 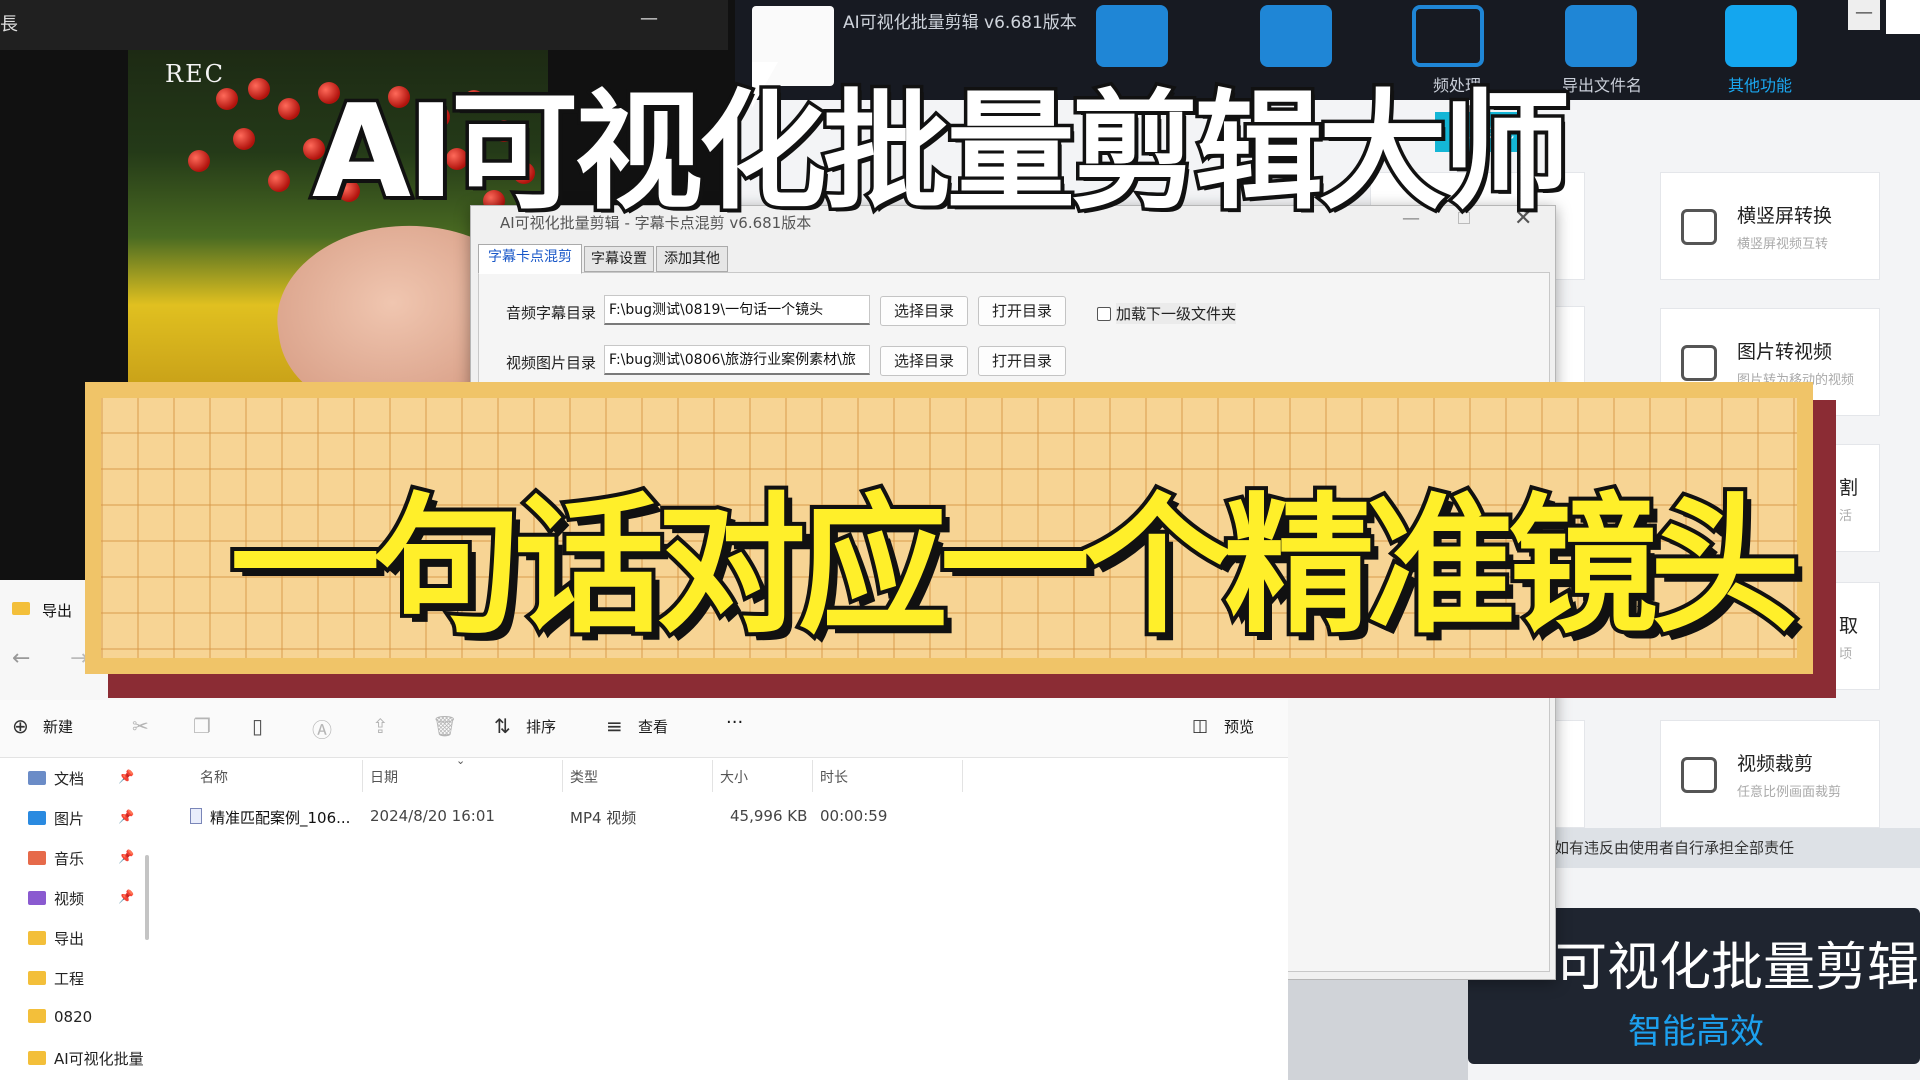 What do you see at coordinates (737, 310) in the screenshot?
I see `audio-dir-input: F:\bug测试\0819\一句话一个镜头` at bounding box center [737, 310].